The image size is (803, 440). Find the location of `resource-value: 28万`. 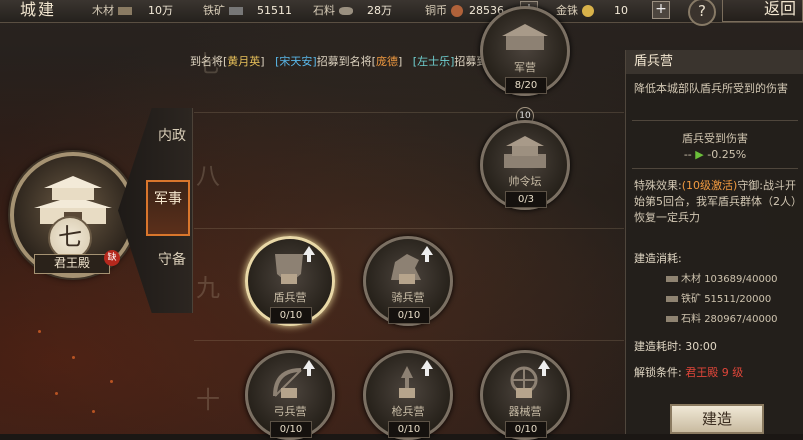

resource-value: 28万 is located at coordinates (379, 10).